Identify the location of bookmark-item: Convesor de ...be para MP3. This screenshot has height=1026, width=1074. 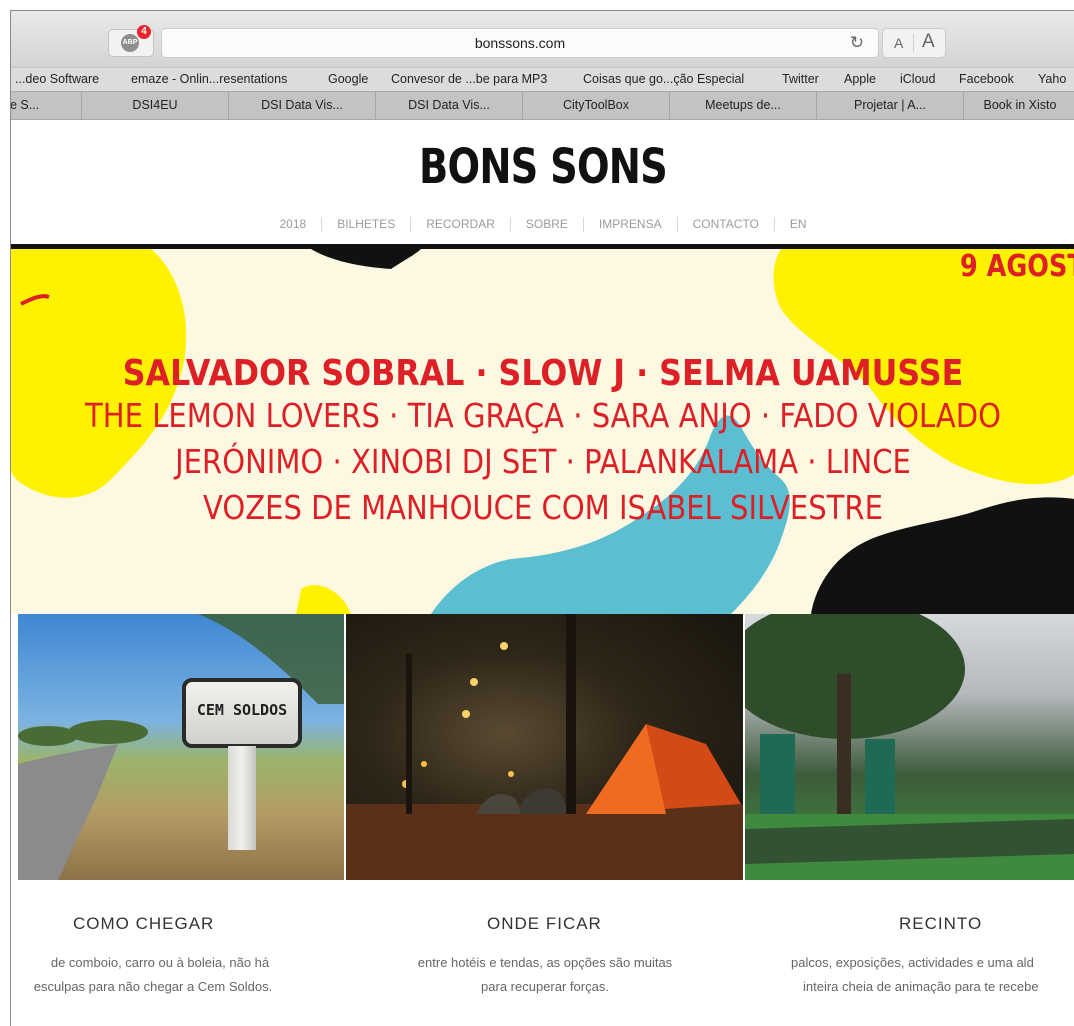
(469, 79).